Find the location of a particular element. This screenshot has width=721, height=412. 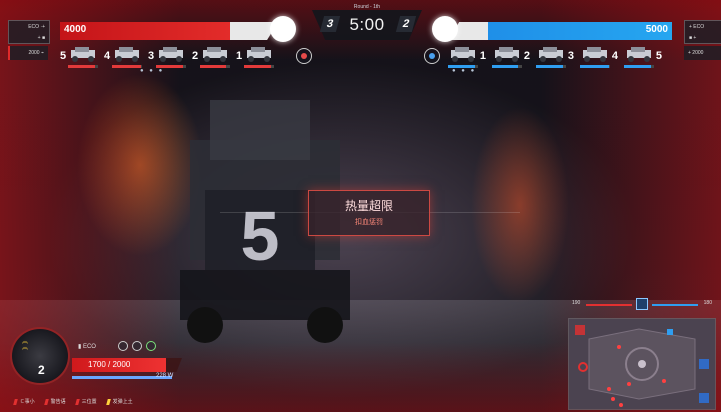

warning-subtitle: 扣血惩罚 is located at coordinates (369, 222).